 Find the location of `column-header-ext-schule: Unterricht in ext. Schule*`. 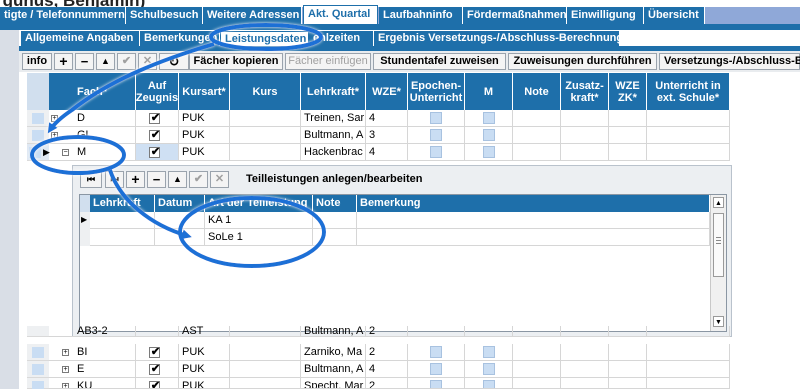

column-header-ext-schule: Unterricht in ext. Schule* is located at coordinates (688, 91).